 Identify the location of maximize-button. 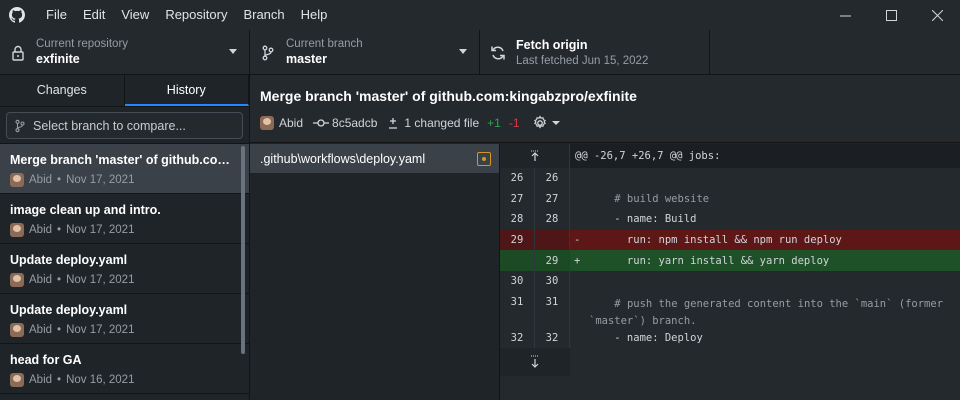
(891, 15).